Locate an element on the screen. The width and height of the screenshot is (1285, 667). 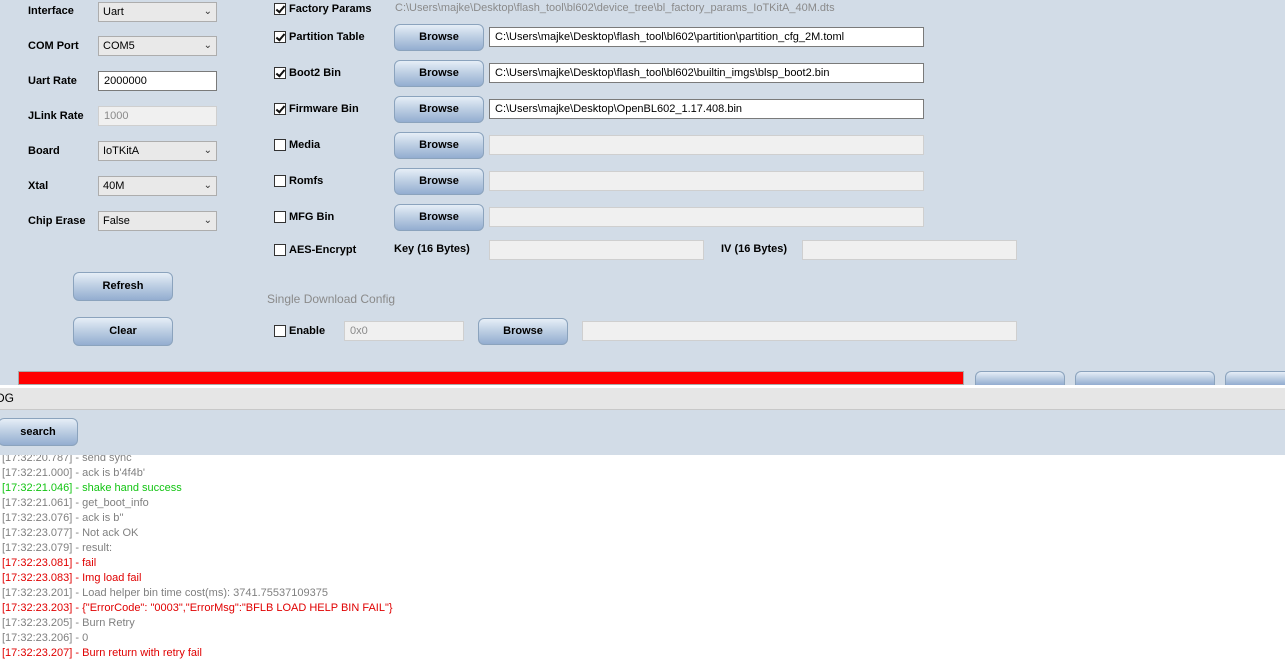
xtal-select: 40M ⌄ is located at coordinates (157, 186).